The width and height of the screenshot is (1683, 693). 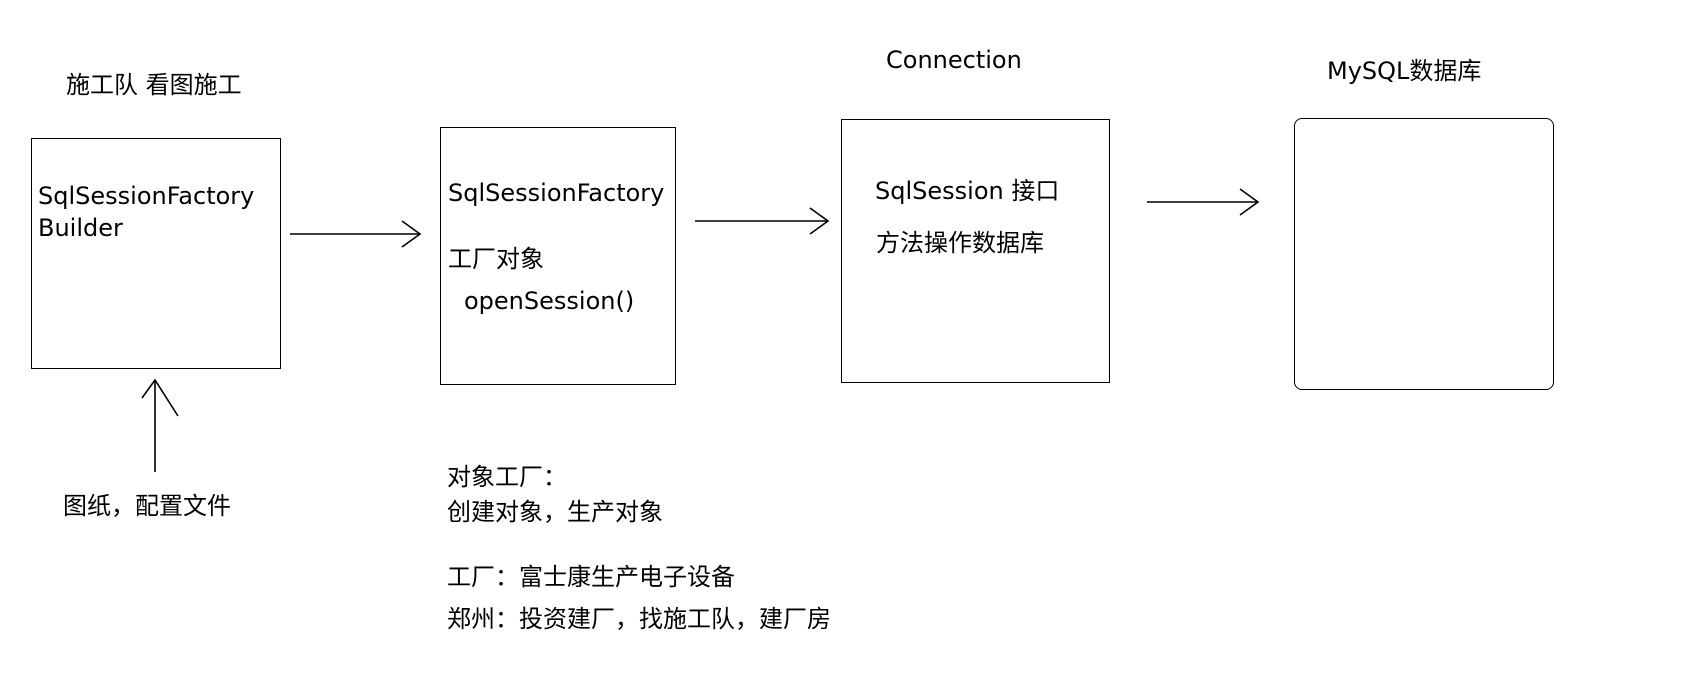 What do you see at coordinates (639, 619) in the screenshot?
I see `note-line-4: 郑州：投资建厂，找施工队，建厂房` at bounding box center [639, 619].